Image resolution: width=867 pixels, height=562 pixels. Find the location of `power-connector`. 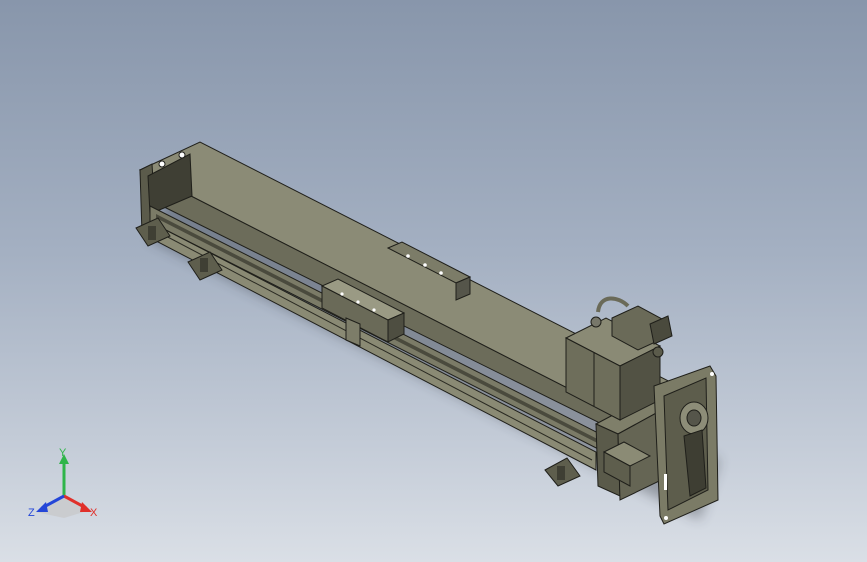

power-connector is located at coordinates (658, 352).